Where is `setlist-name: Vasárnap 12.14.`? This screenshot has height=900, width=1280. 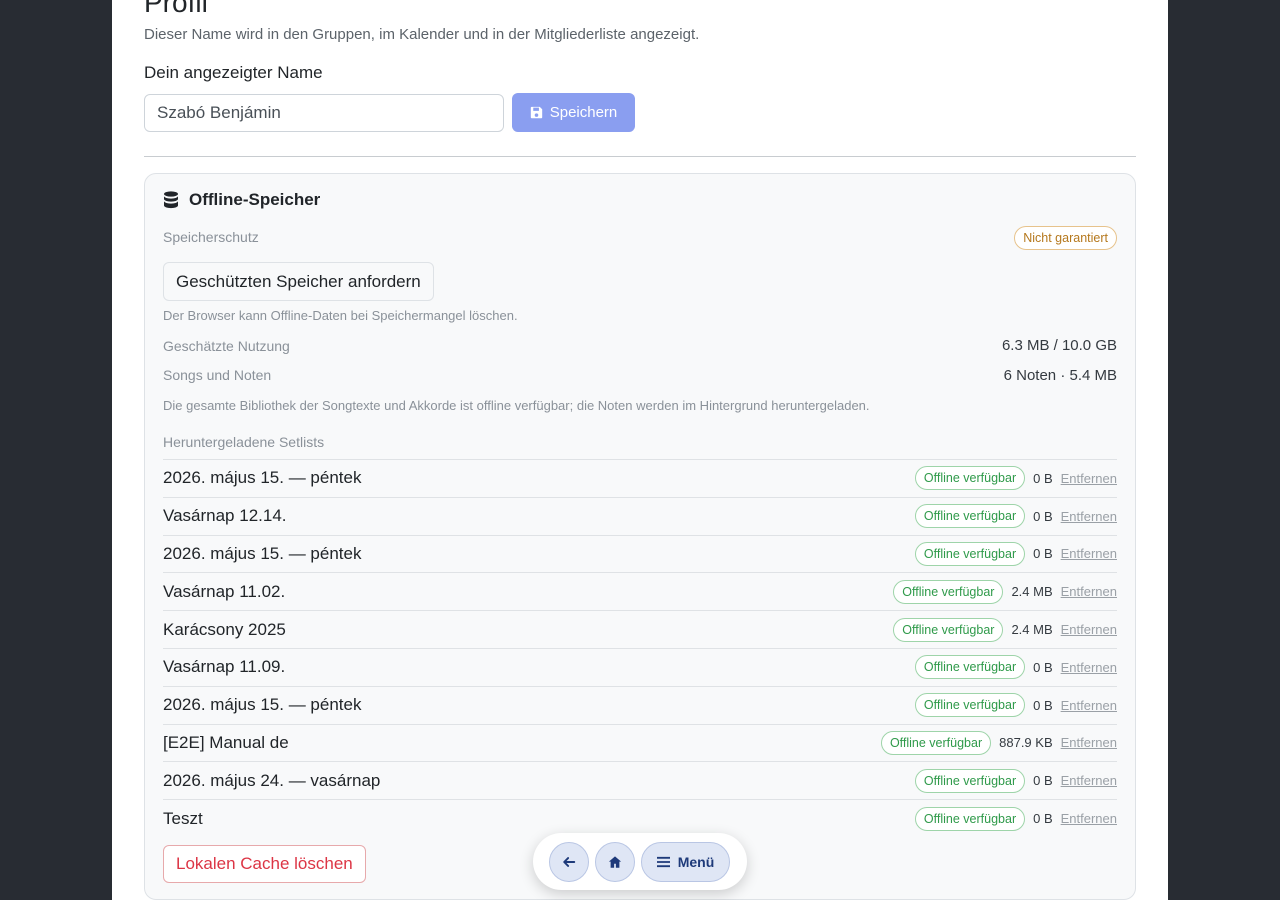 setlist-name: Vasárnap 12.14. is located at coordinates (225, 516).